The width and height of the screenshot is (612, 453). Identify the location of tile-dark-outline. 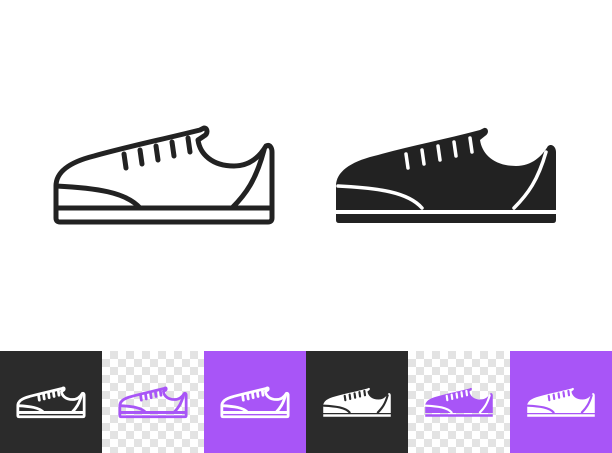
(51, 402).